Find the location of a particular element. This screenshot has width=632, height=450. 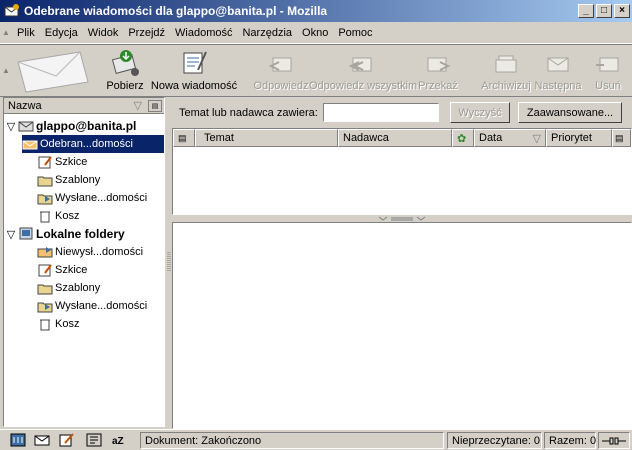

delete-button: Usuń is located at coordinates (608, 70).